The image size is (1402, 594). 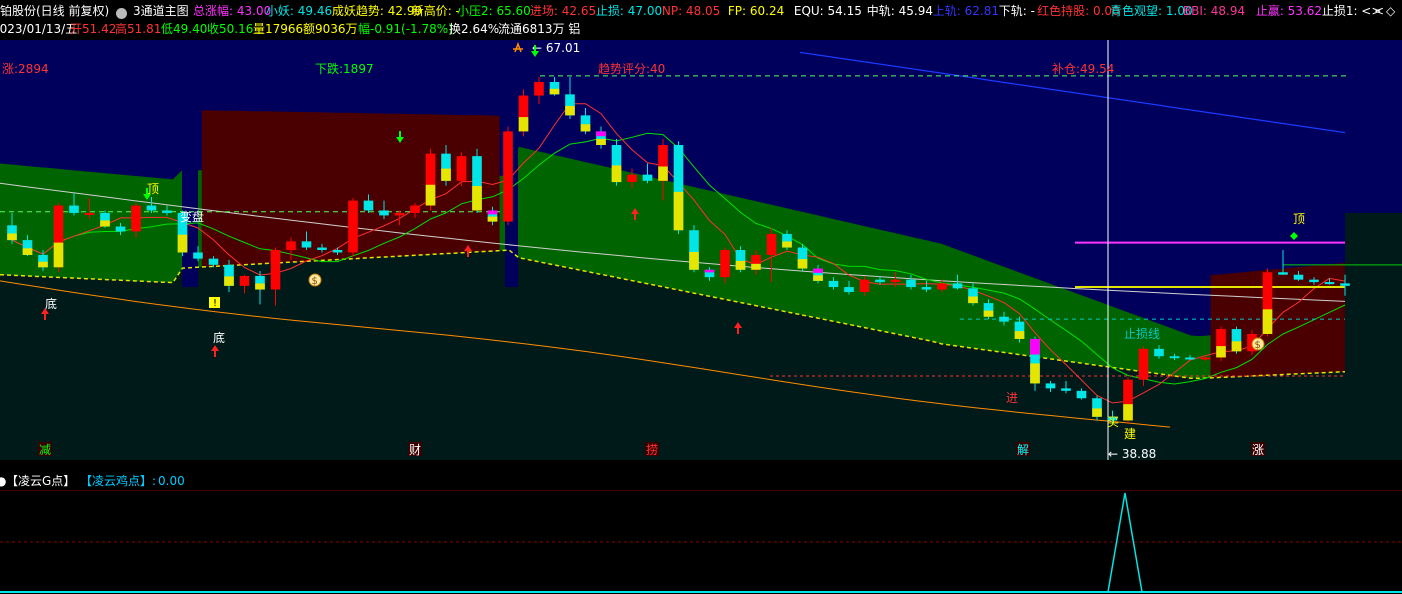 I want to click on indicator-item: 止损1: <>, so click(x=1351, y=11).